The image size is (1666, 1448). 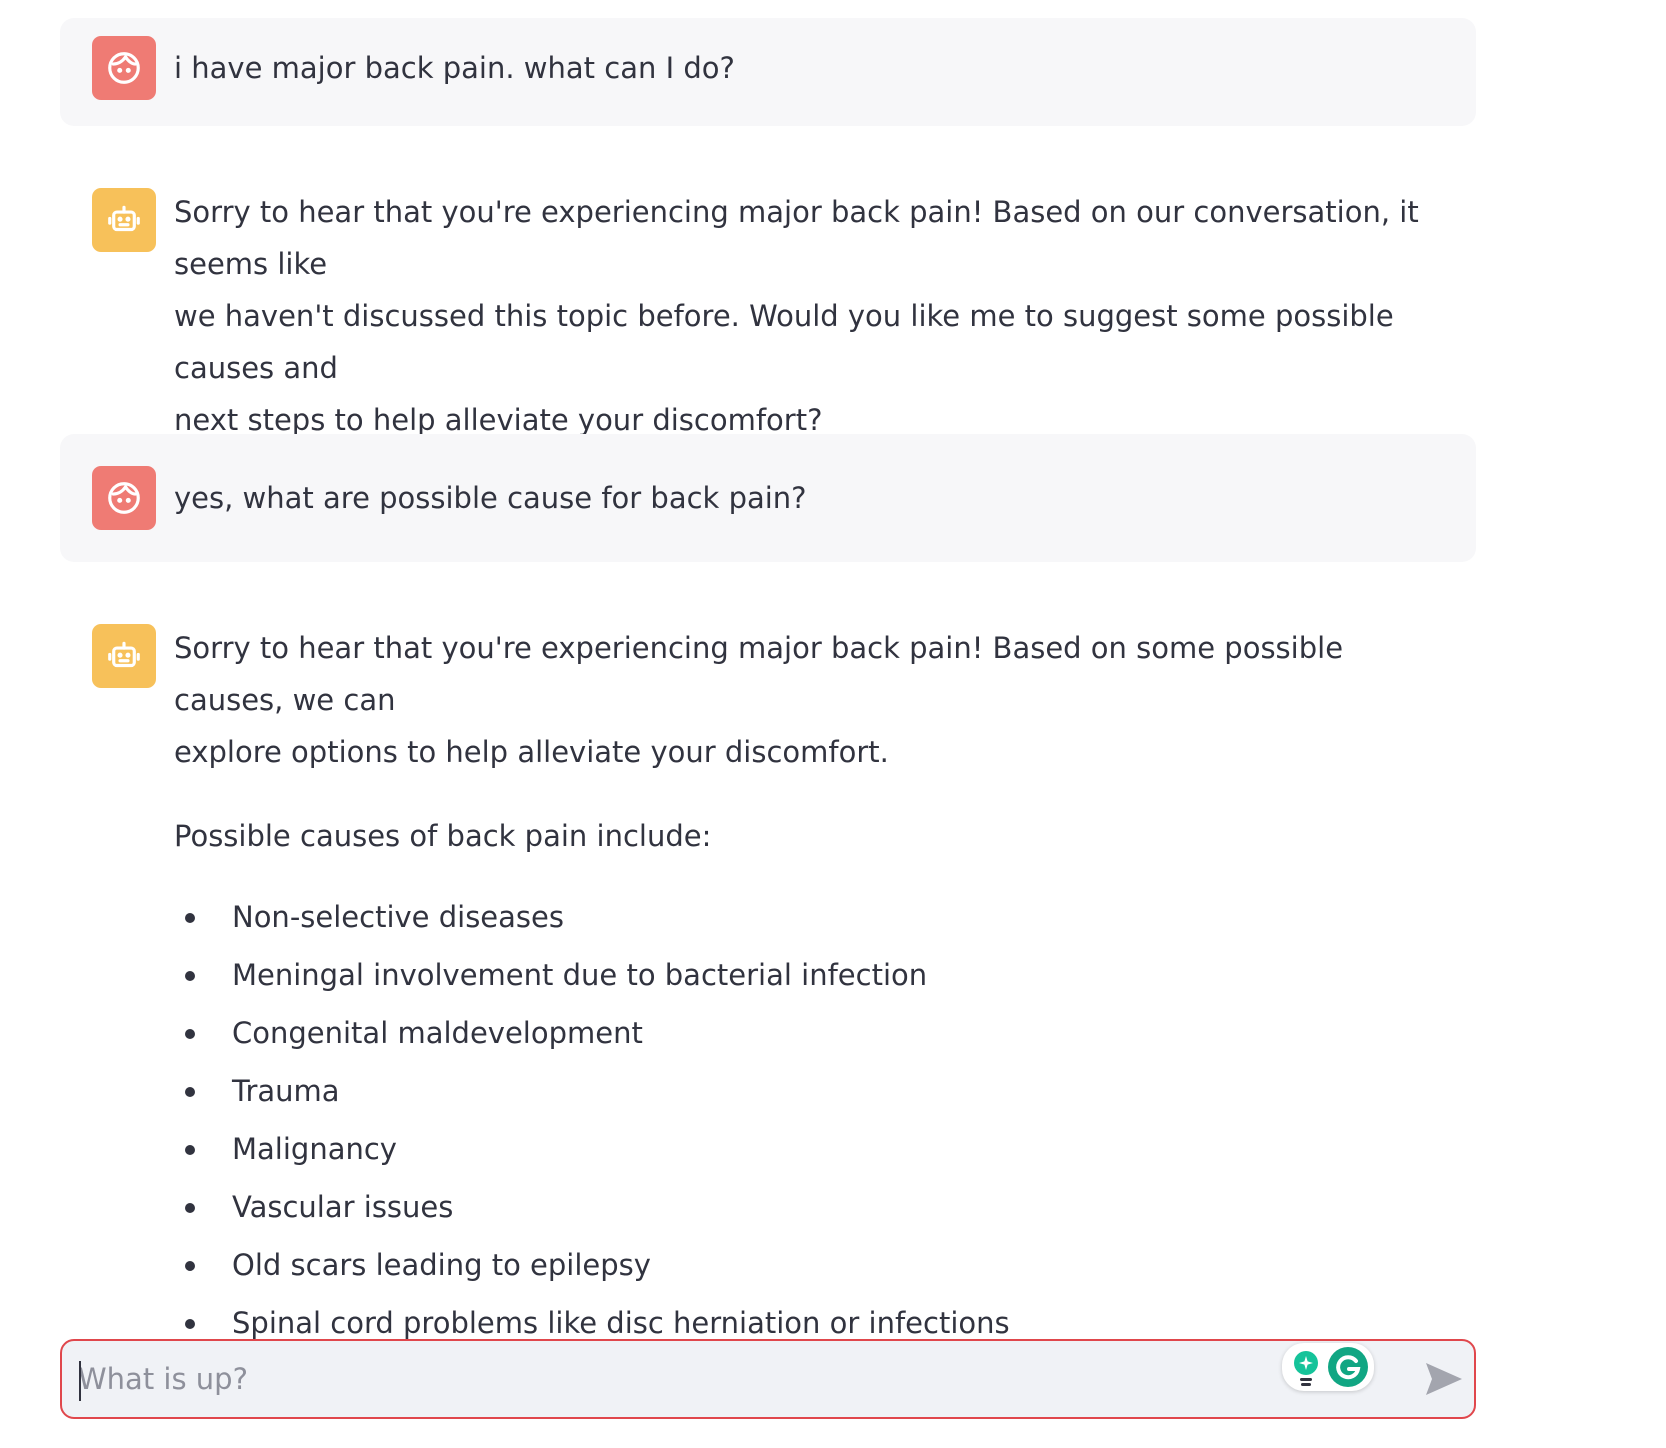 What do you see at coordinates (815, 917) in the screenshot?
I see `list-item: Non-selective diseases` at bounding box center [815, 917].